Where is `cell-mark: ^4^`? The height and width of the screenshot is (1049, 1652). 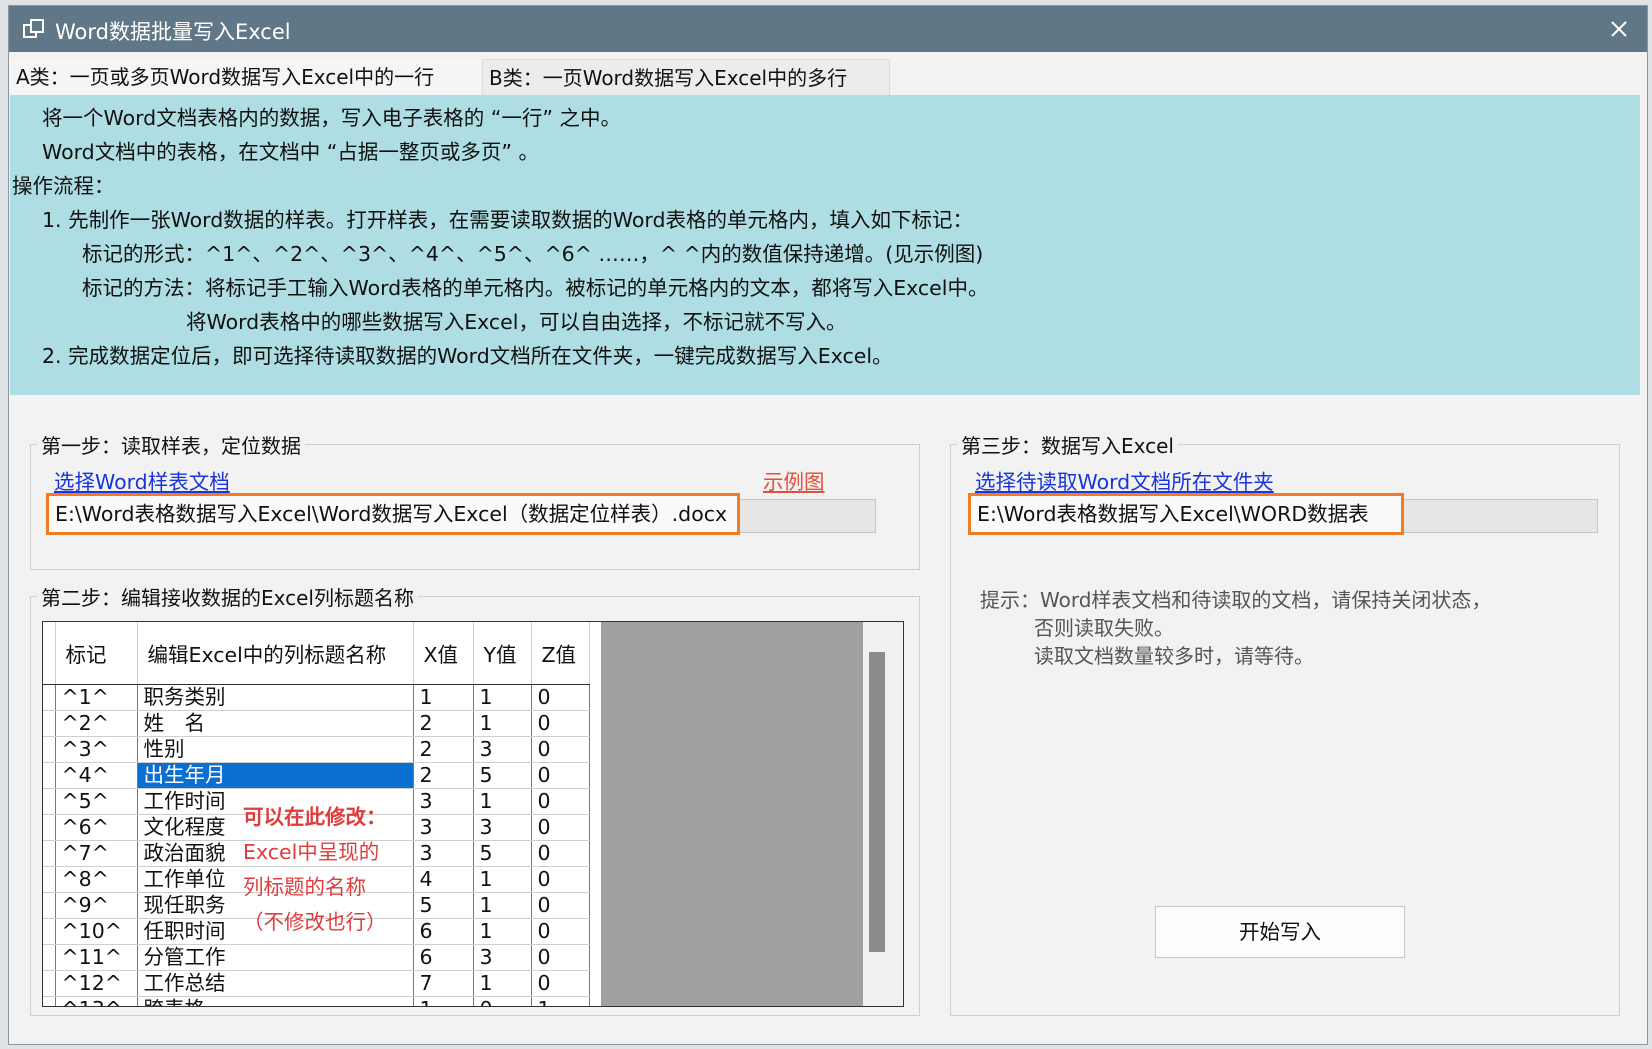
cell-mark: ^4^ is located at coordinates (96, 775).